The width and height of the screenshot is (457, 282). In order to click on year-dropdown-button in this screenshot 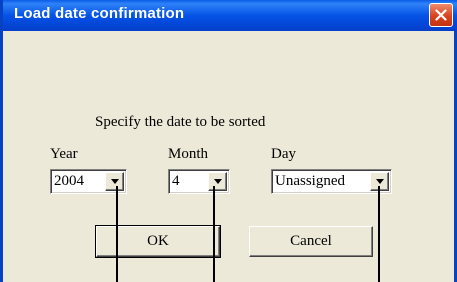, I will do `click(114, 181)`.